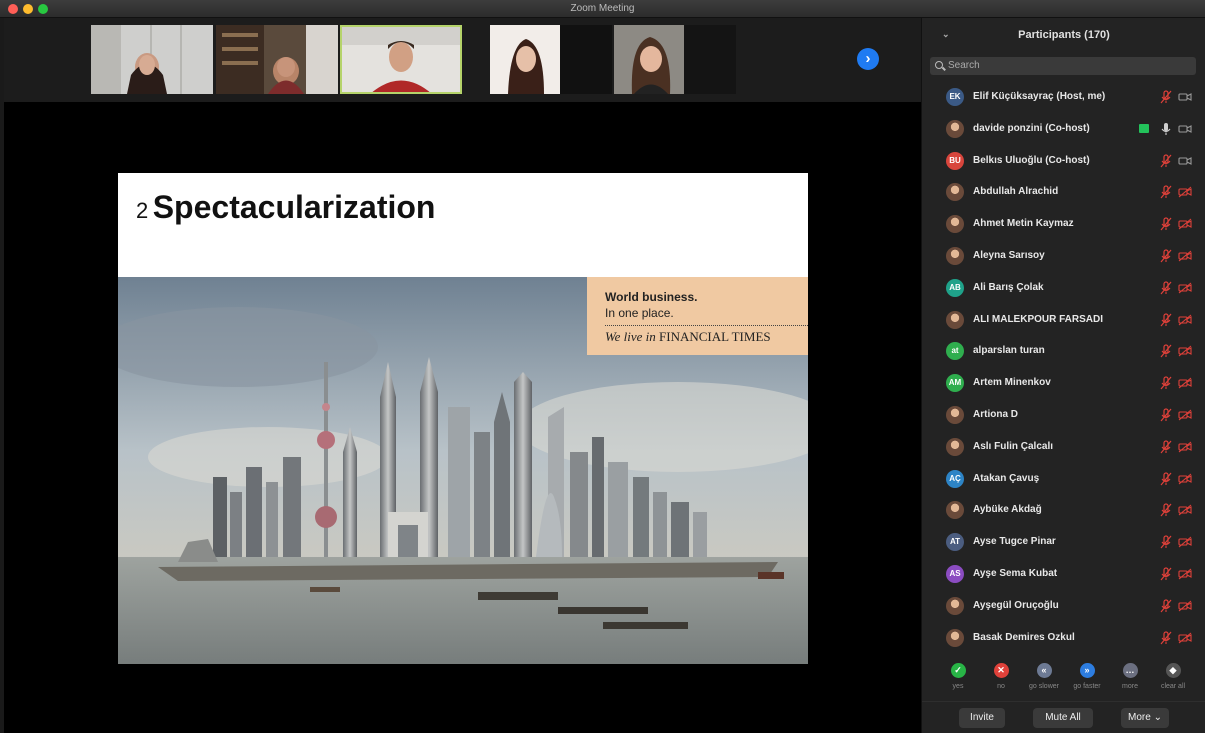 The width and height of the screenshot is (1205, 733). Describe the element at coordinates (1009, 255) in the screenshot. I see `participant-name: Aleyna Sarısoy` at that location.